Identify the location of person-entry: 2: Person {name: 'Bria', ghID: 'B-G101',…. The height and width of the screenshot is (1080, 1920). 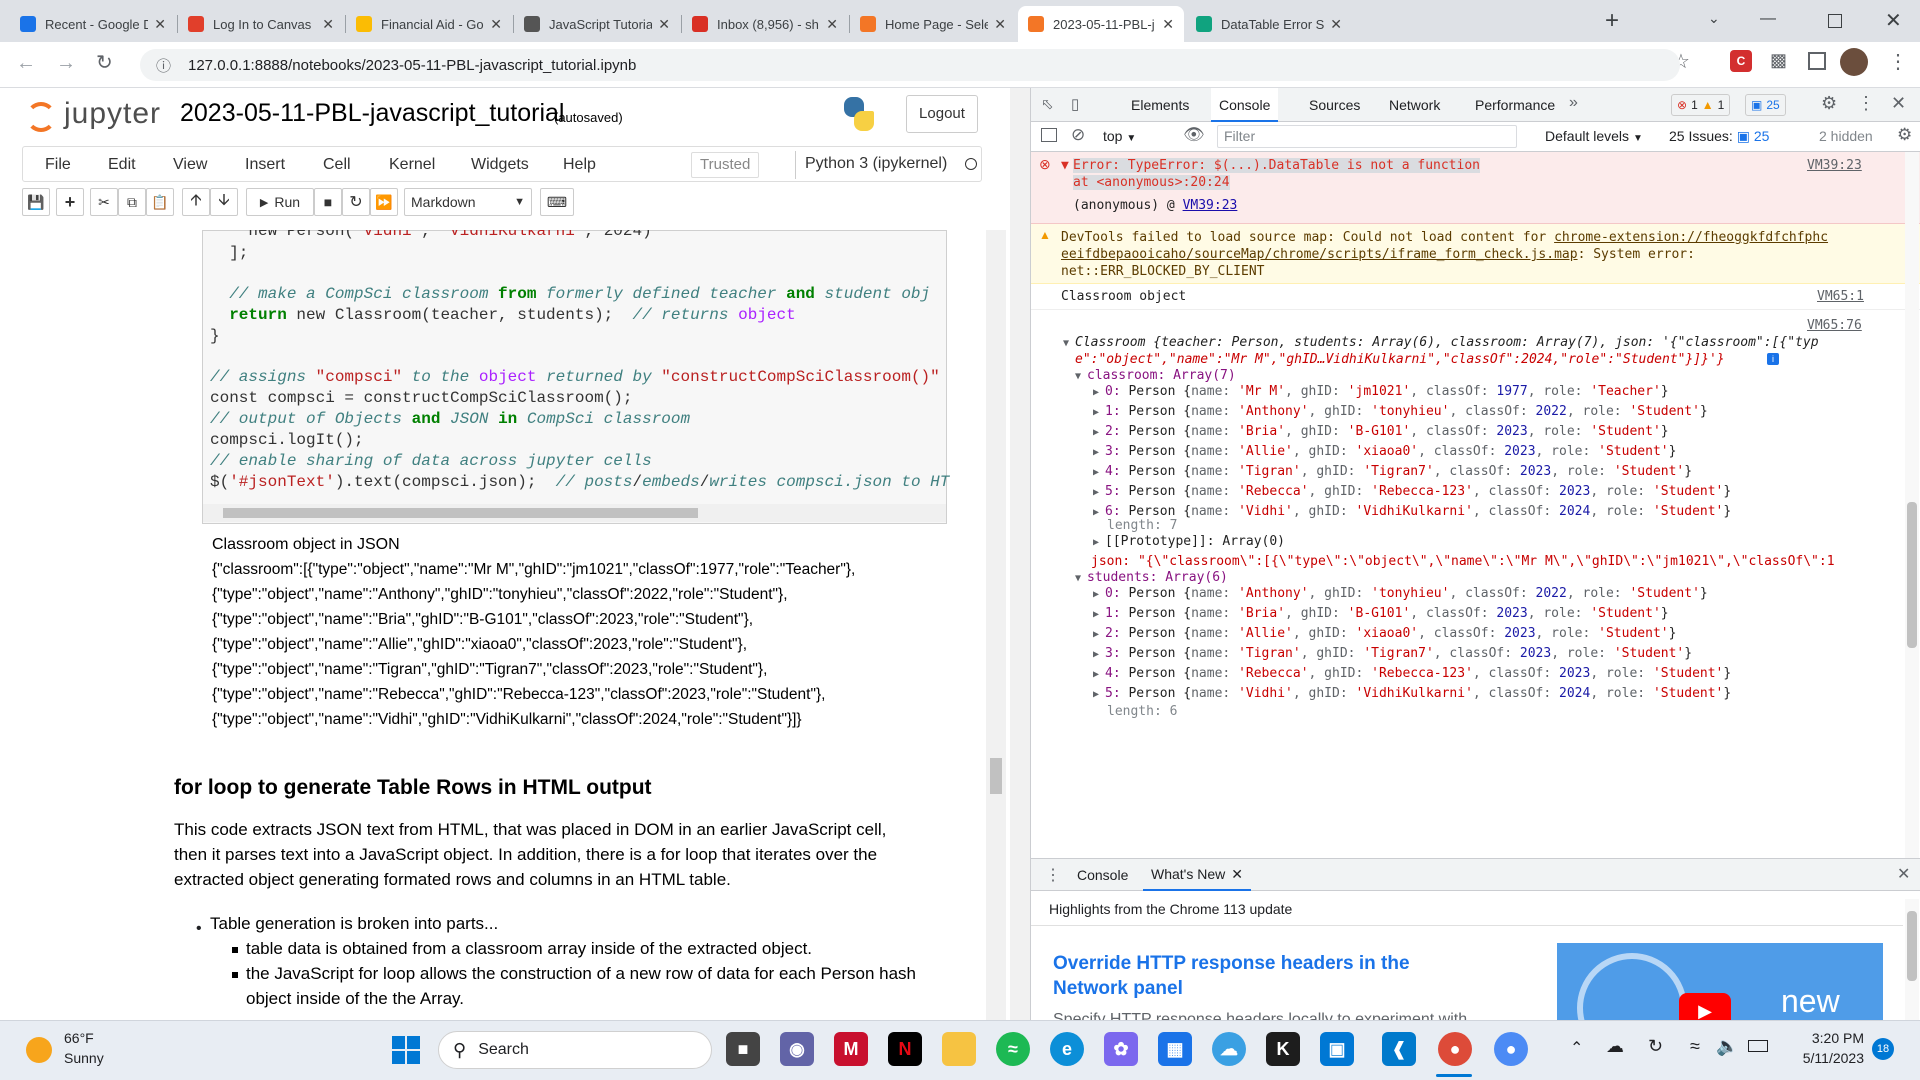
(1387, 431).